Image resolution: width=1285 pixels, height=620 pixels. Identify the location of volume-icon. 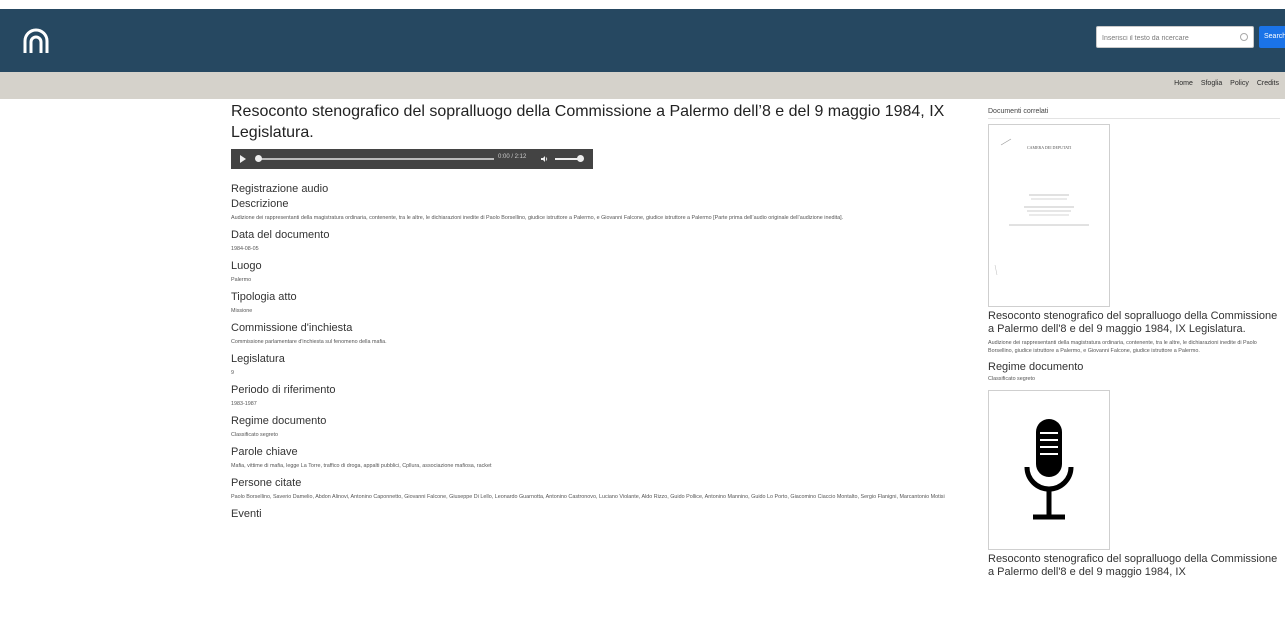
(545, 159).